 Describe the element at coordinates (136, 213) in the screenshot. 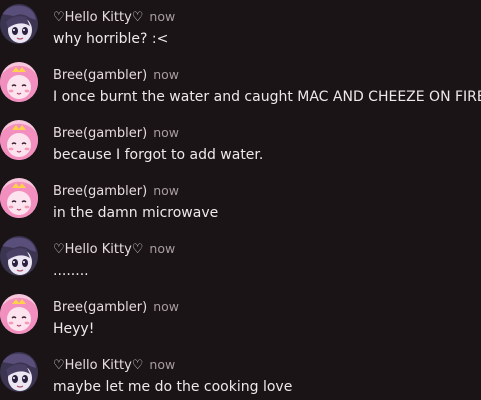

I see `message-text: in the damn microwave` at that location.